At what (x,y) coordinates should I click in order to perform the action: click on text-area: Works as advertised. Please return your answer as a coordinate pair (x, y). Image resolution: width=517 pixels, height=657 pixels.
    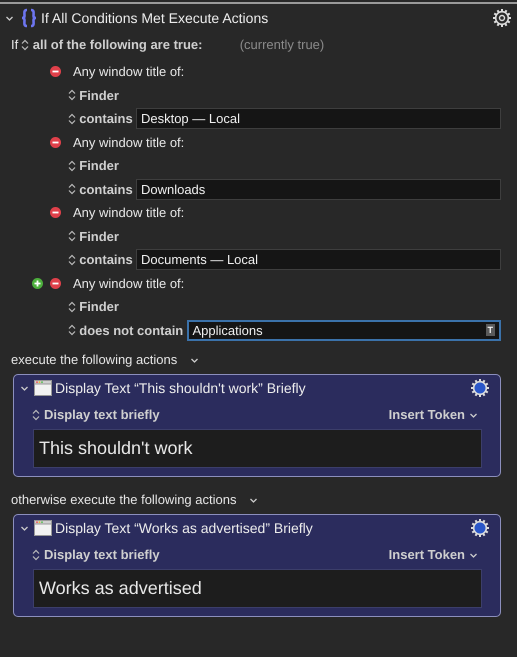
    Looking at the image, I should click on (257, 588).